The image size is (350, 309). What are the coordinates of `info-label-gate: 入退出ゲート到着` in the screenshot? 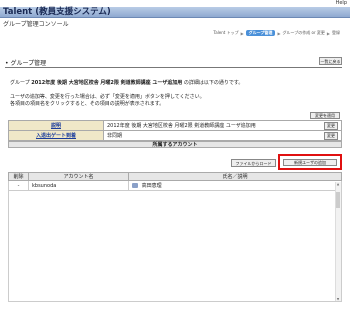 It's located at (56, 135).